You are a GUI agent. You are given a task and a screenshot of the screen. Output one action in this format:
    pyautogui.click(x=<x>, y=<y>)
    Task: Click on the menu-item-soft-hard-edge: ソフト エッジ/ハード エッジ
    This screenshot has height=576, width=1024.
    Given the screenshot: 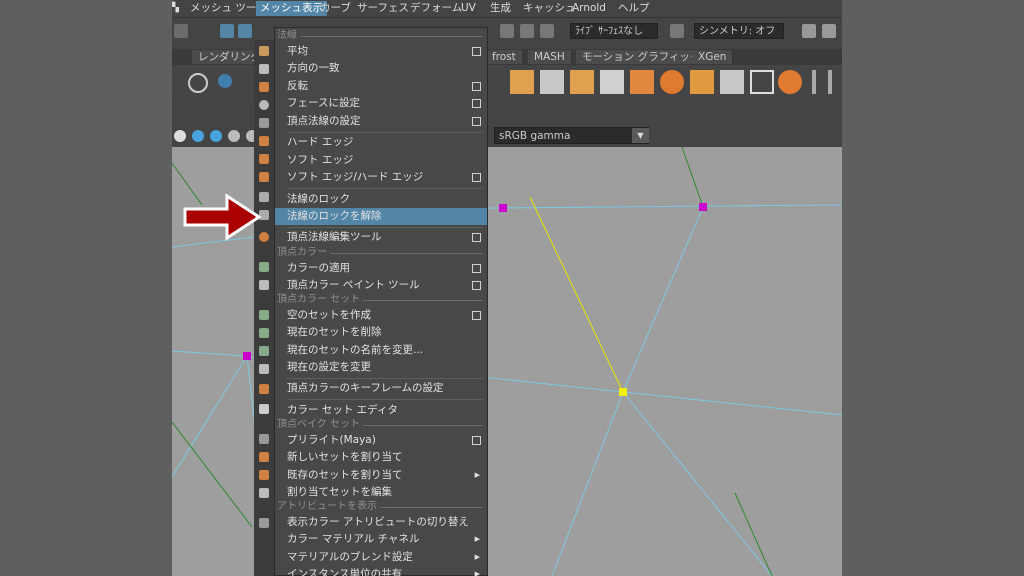 What is the action you would take?
    pyautogui.click(x=381, y=177)
    